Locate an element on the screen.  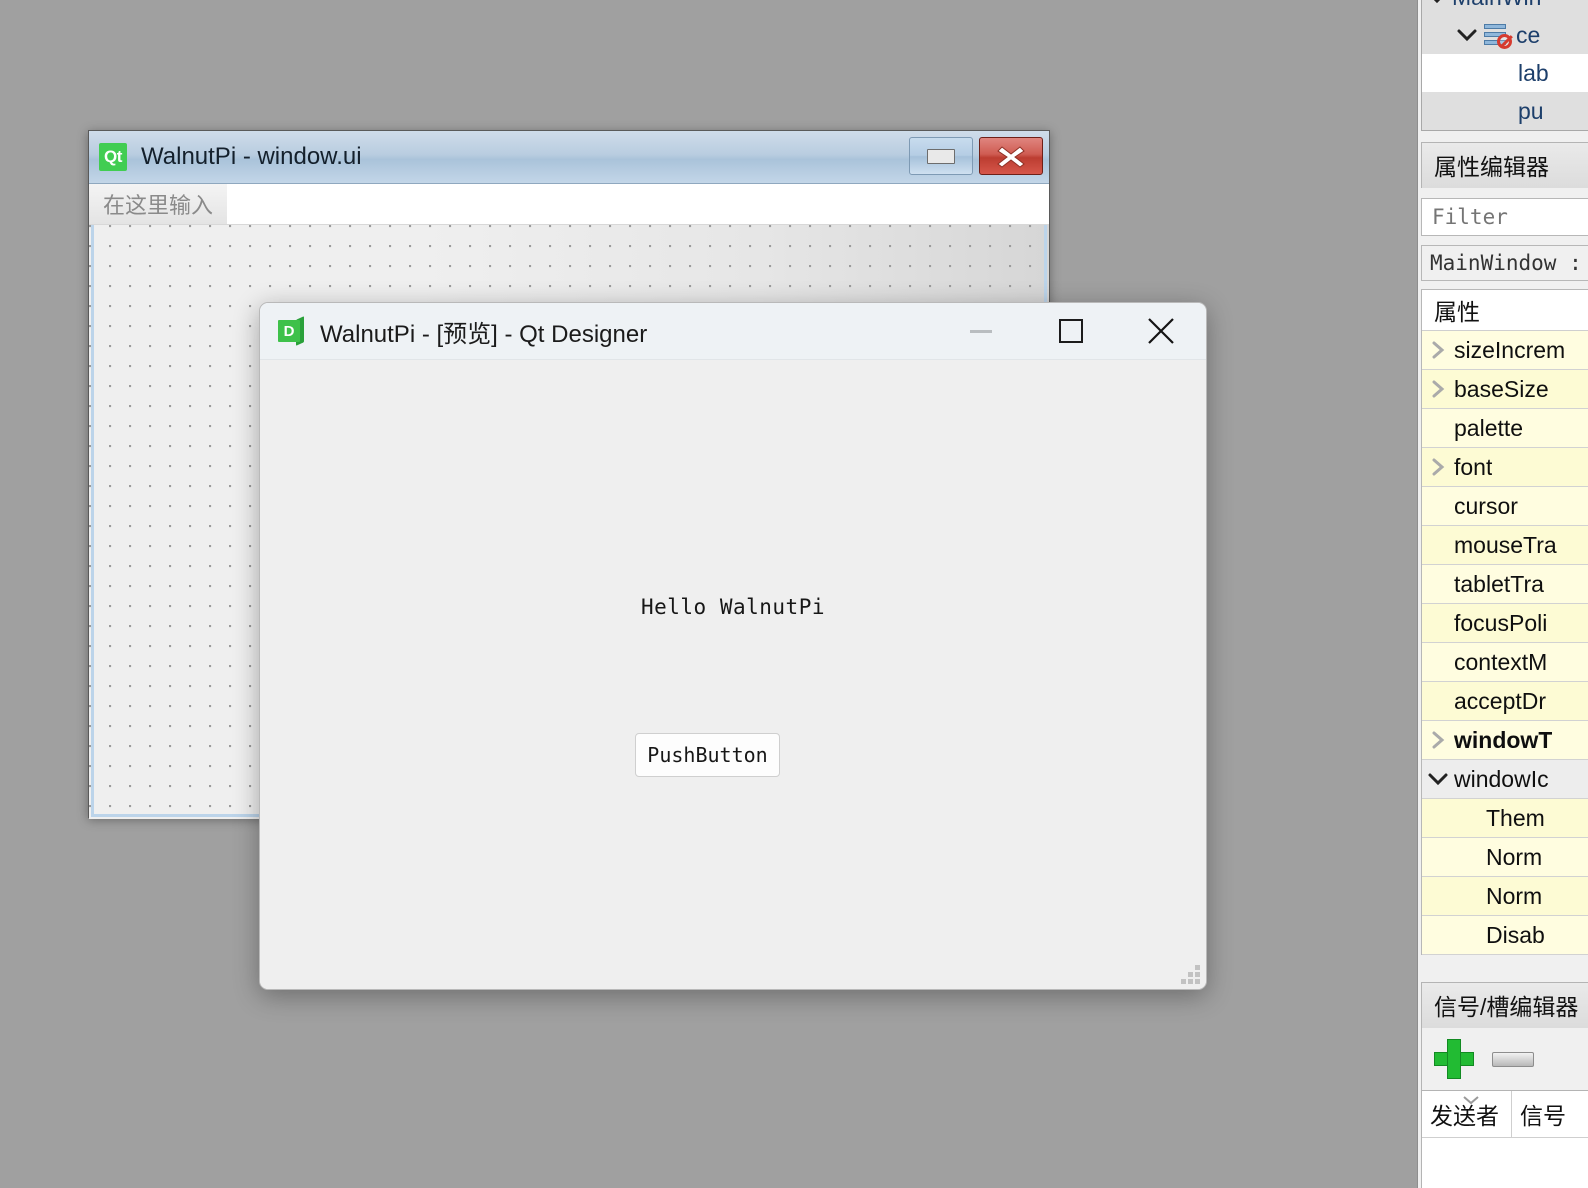
preview-titlebar: D WalnutPi - [预览] - Qt Designer is located at coordinates (733, 331).